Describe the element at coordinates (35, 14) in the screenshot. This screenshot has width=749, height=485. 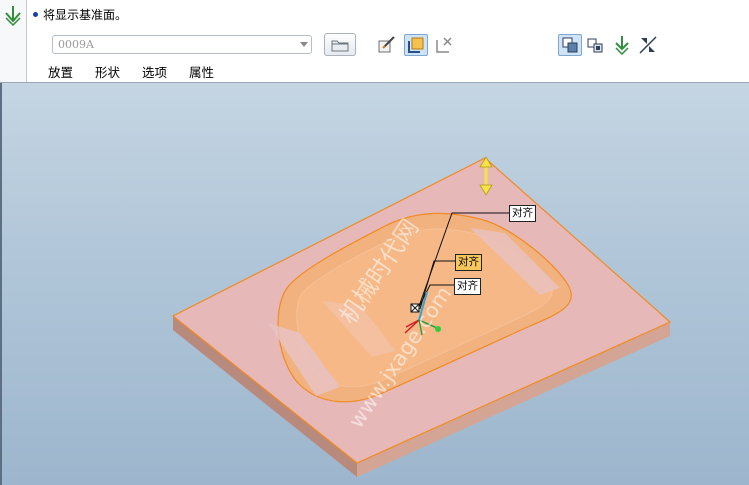
I see `message-bullet-icon` at that location.